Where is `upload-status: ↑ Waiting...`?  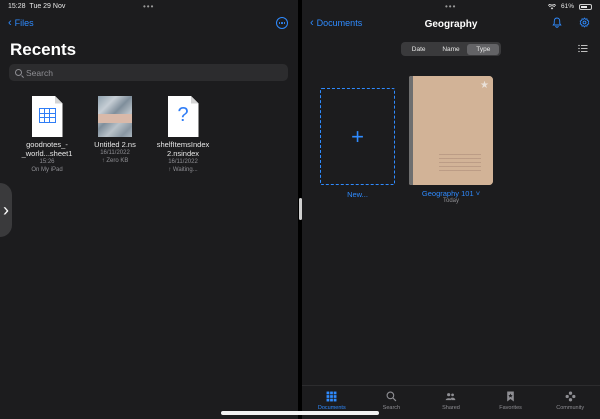 upload-status: ↑ Waiting... is located at coordinates (183, 170).